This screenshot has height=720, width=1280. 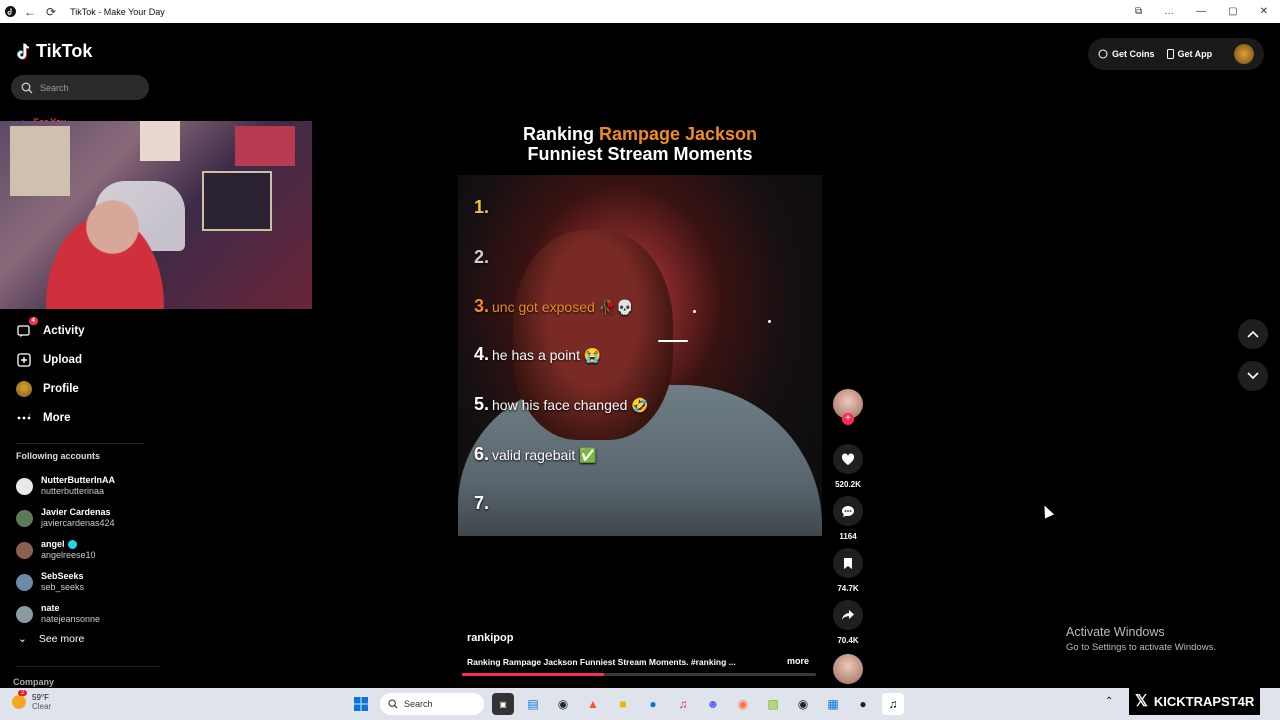 What do you see at coordinates (570, 405) in the screenshot?
I see `rank-text: how his face changed 🤣` at bounding box center [570, 405].